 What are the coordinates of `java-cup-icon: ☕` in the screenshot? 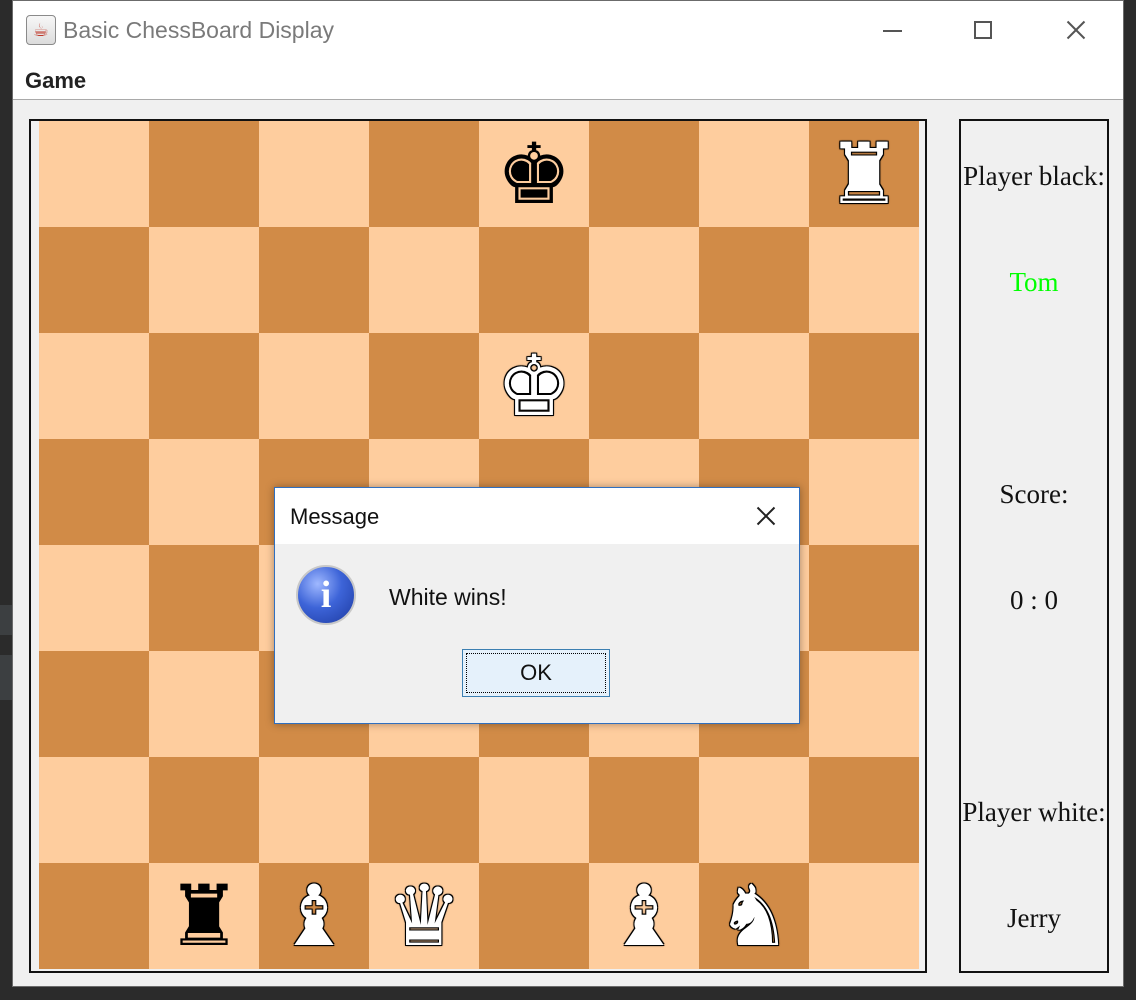 It's located at (41, 30).